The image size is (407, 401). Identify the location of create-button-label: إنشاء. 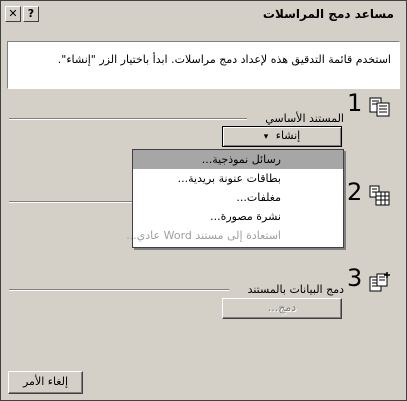
(288, 135).